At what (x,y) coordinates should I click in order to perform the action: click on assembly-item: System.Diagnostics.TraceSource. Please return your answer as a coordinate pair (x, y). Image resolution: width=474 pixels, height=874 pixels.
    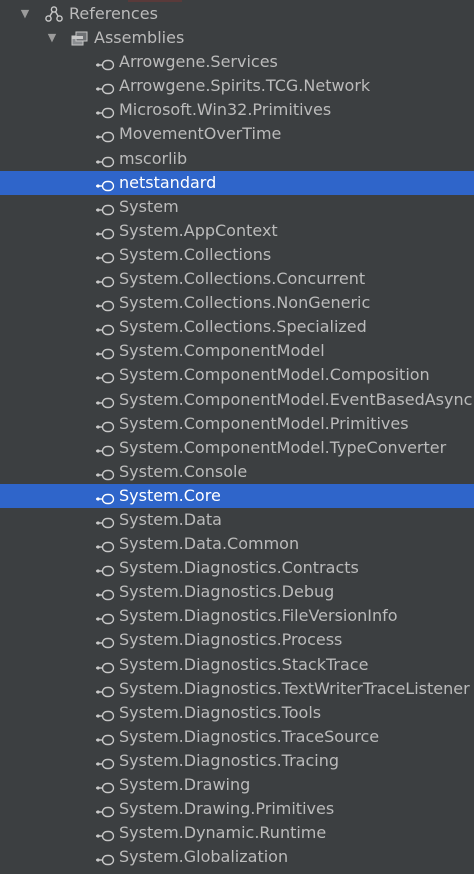
    Looking at the image, I should click on (237, 737).